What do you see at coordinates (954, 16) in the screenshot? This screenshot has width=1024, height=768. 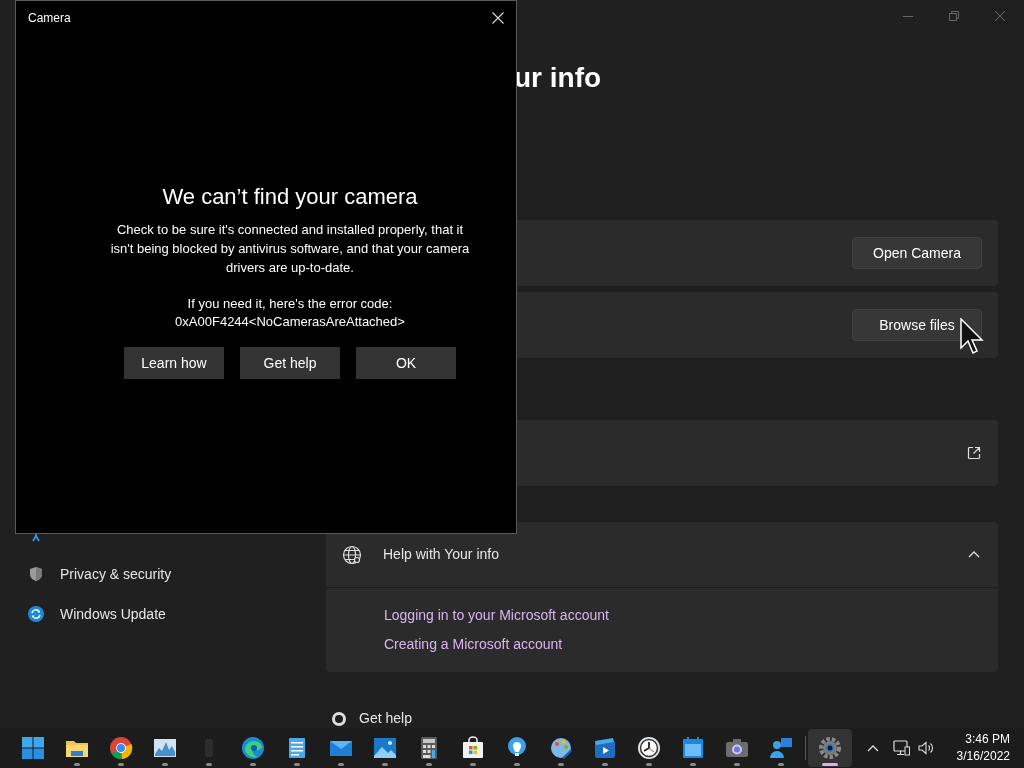 I see `restore-icon` at bounding box center [954, 16].